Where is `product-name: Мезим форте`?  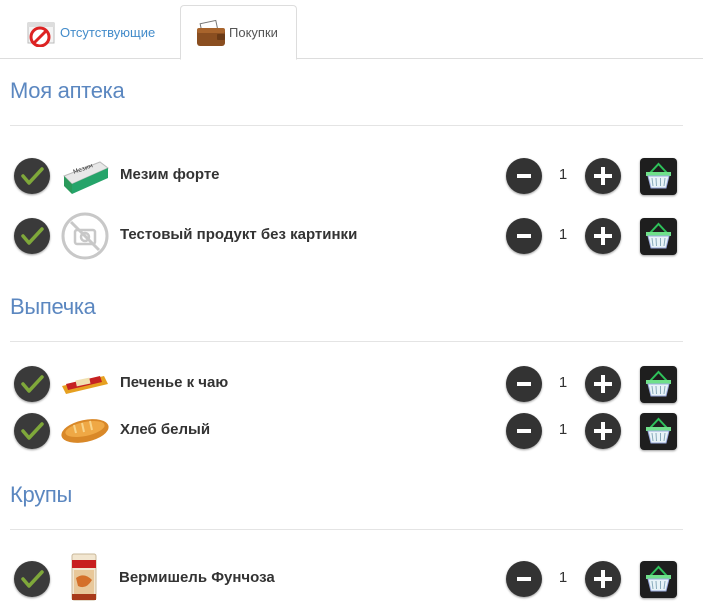 product-name: Мезим форте is located at coordinates (170, 174).